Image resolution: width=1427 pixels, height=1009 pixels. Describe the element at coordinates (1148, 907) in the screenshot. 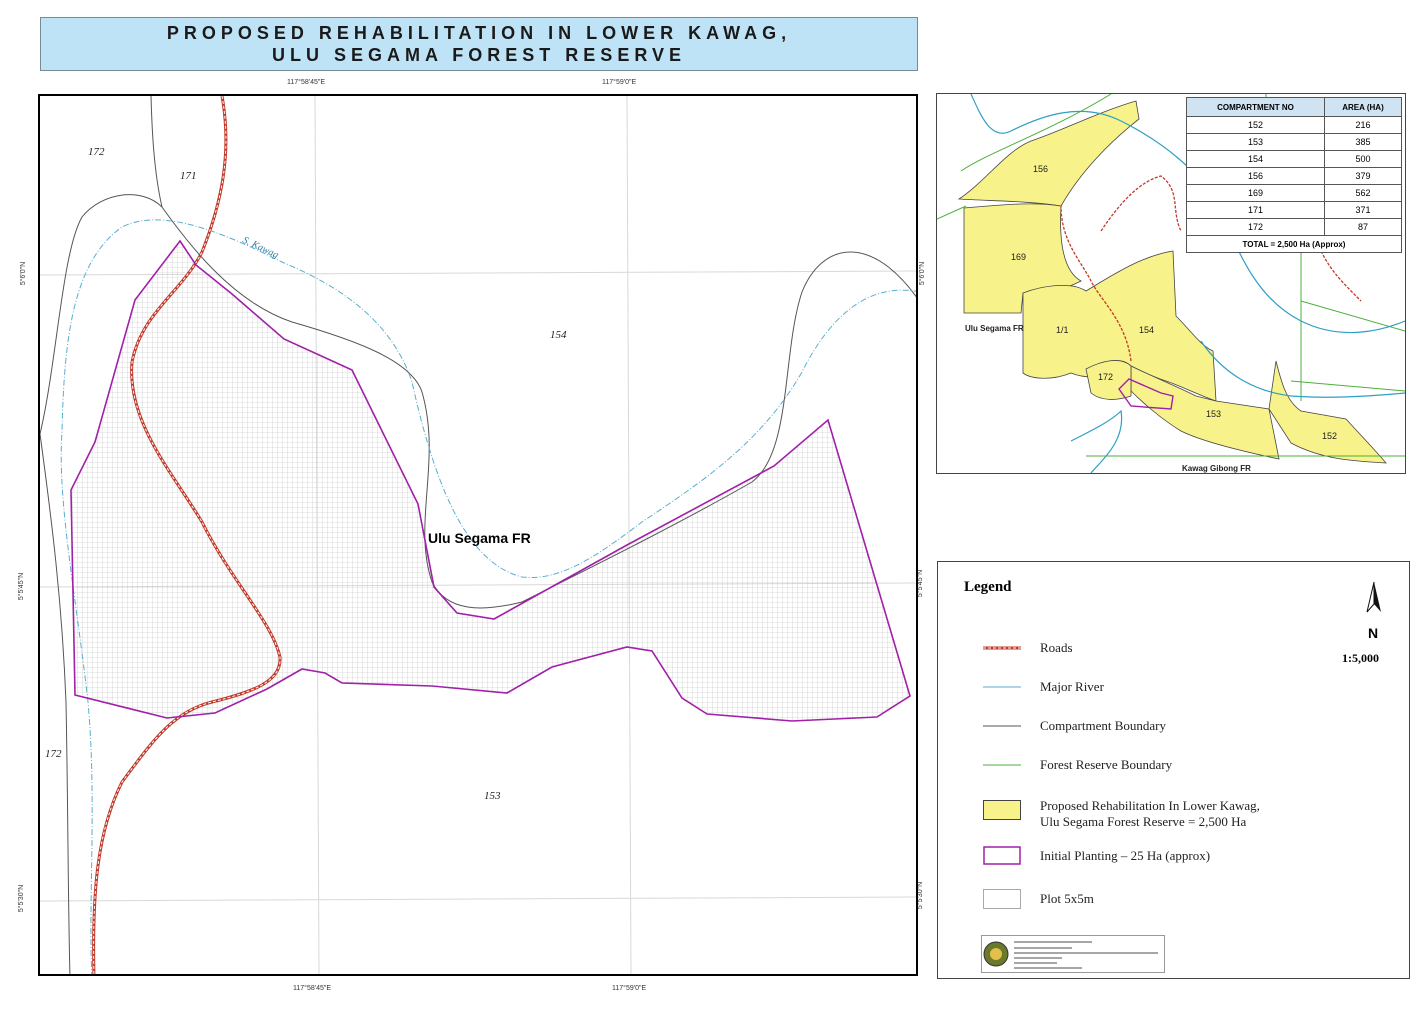

I see `legend-item-plot: Plot 5x5m` at that location.